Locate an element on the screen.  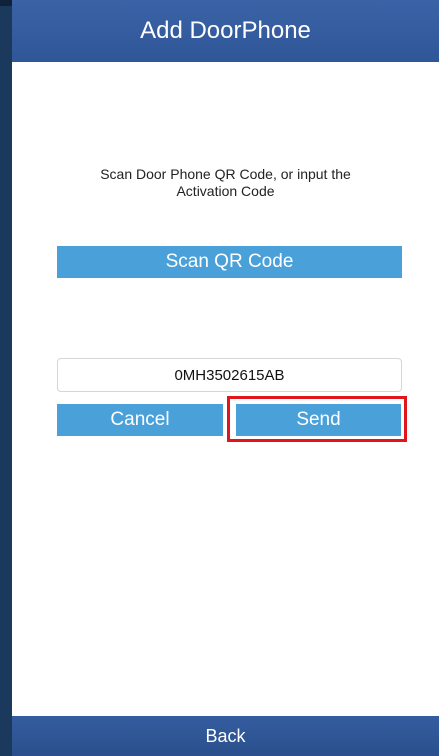
send-button: Send is located at coordinates (318, 420).